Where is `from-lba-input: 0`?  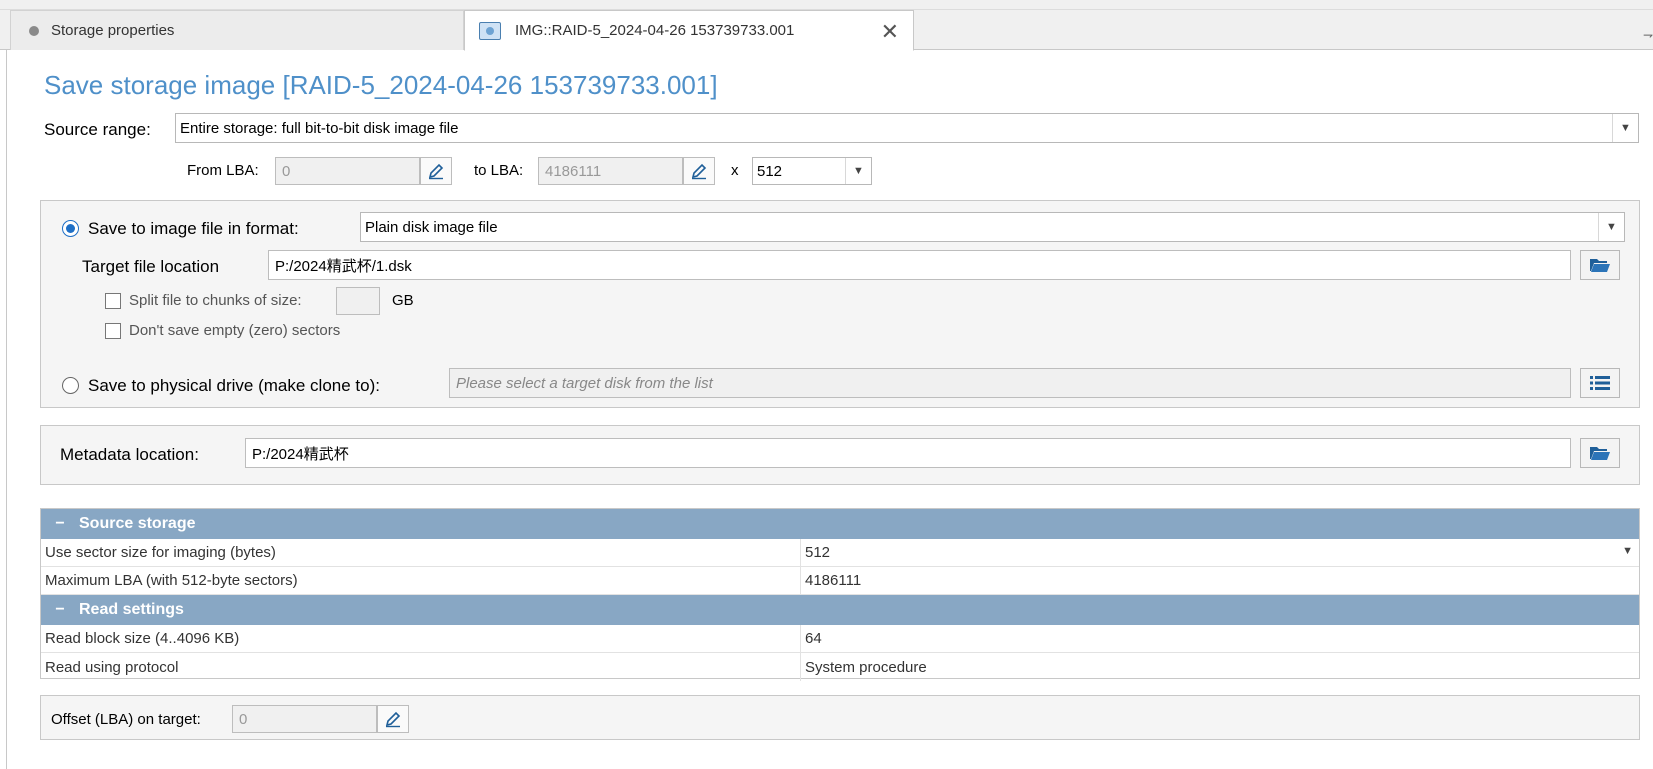
from-lba-input: 0 is located at coordinates (347, 171).